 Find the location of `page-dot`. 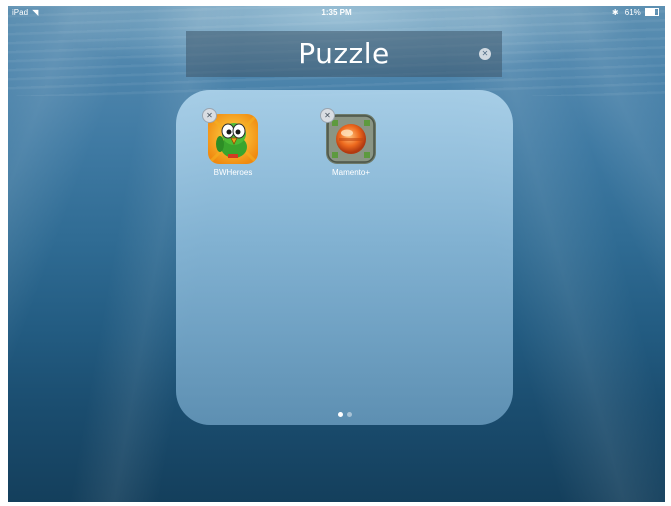

page-dot is located at coordinates (349, 414).